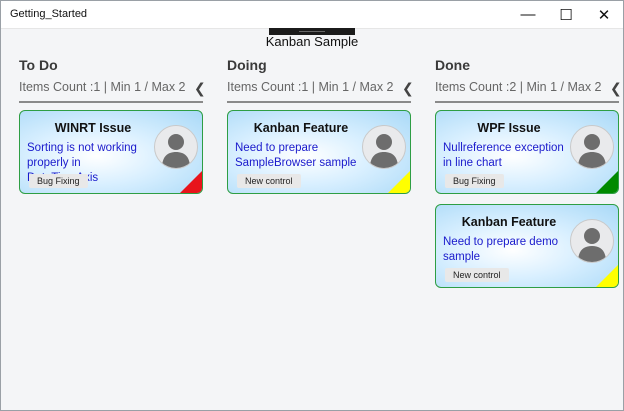 The width and height of the screenshot is (624, 411). Describe the element at coordinates (296, 155) in the screenshot. I see `card-description: Need to prepare SampleBrowser sample` at that location.